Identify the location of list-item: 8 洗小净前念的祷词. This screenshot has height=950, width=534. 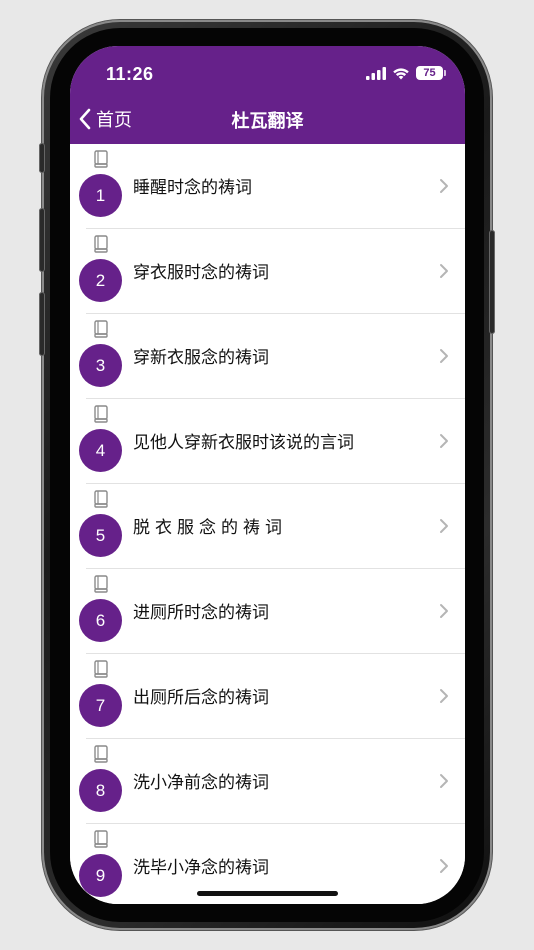
(267, 781).